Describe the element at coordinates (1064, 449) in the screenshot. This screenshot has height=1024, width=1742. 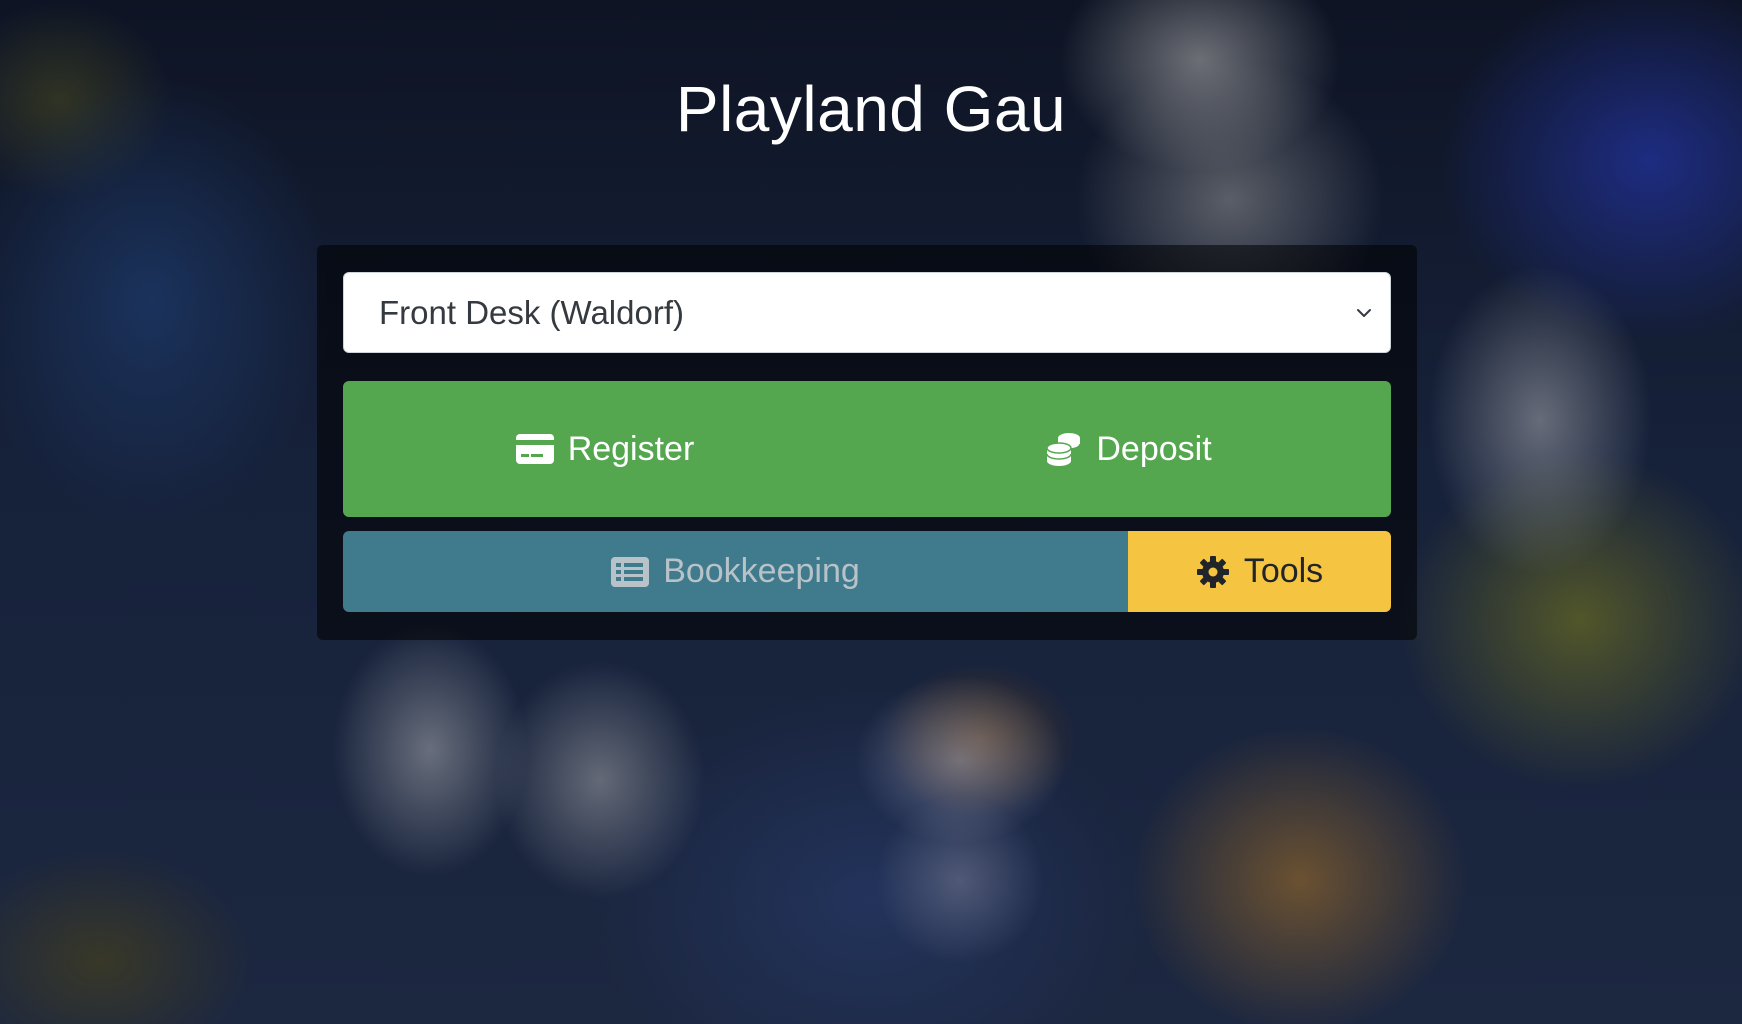
I see `coins-icon` at that location.